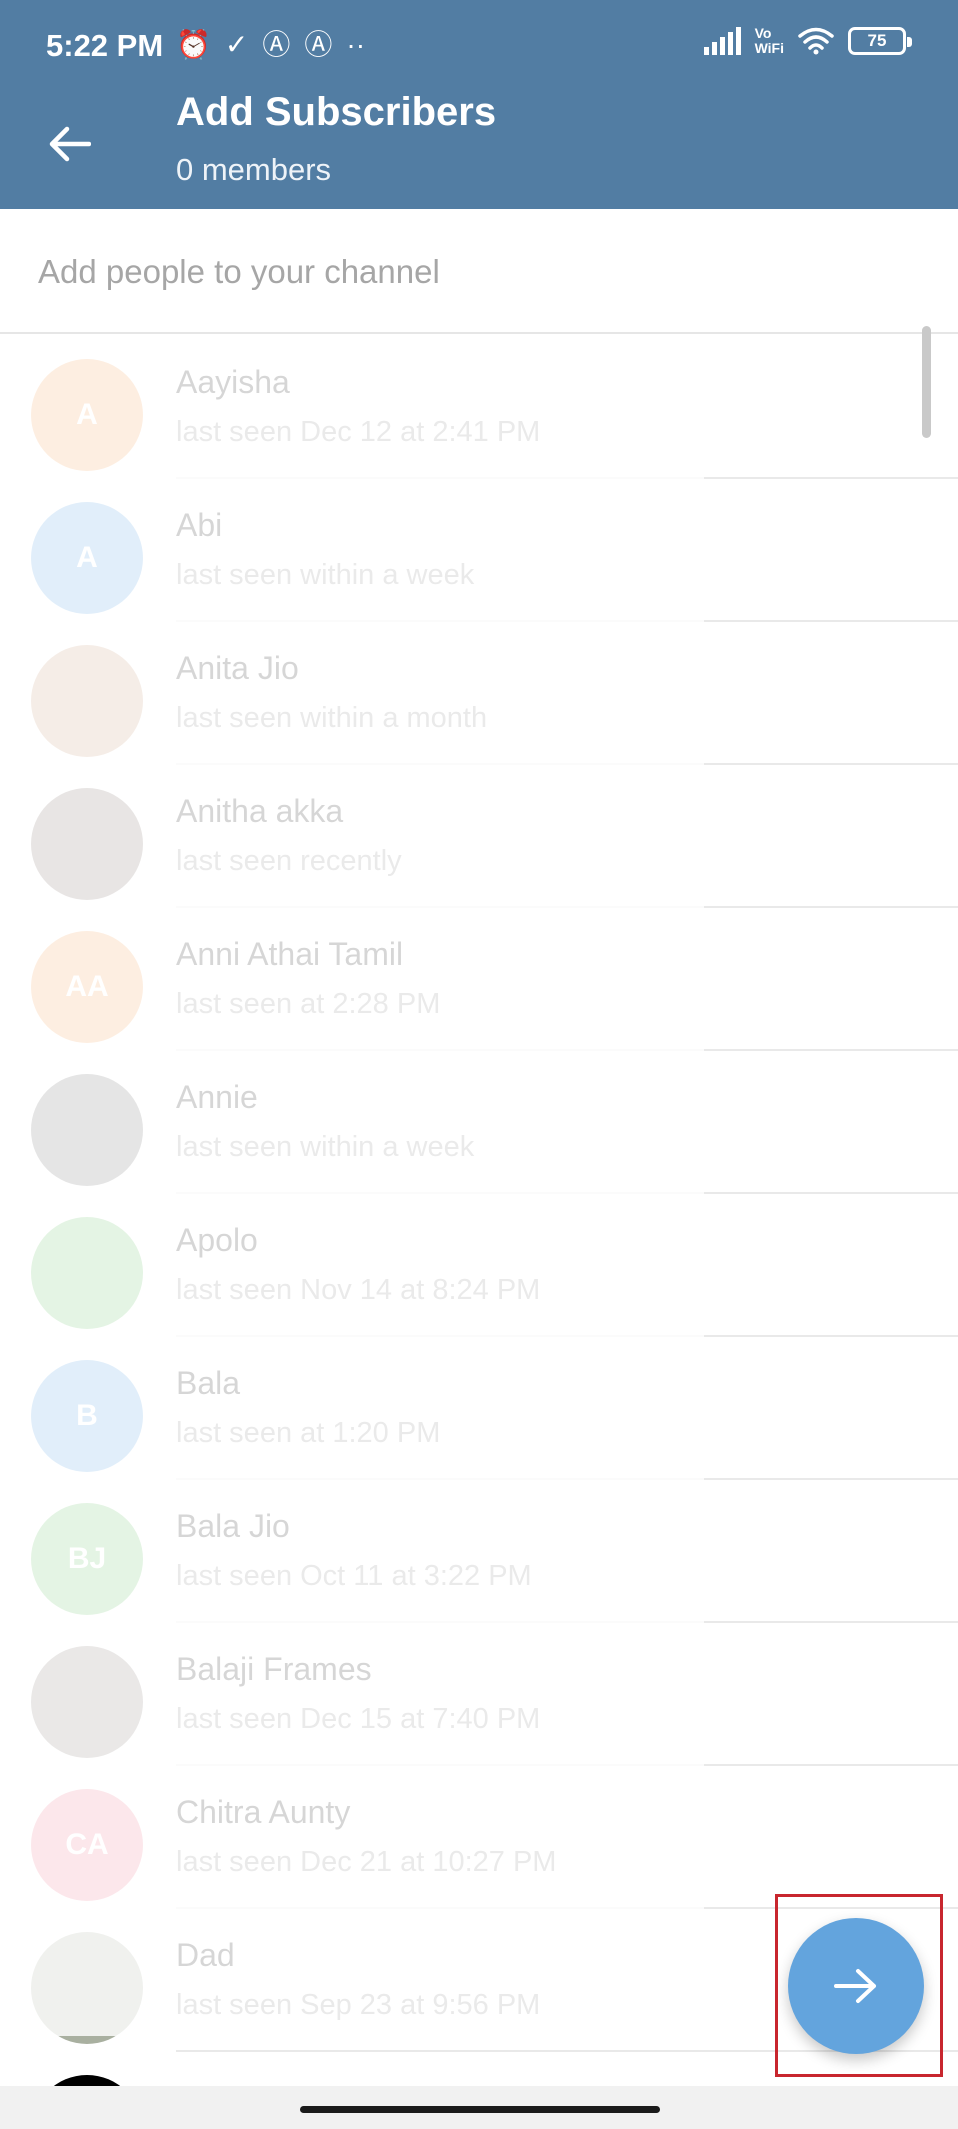  What do you see at coordinates (237, 668) in the screenshot?
I see `contact-name: Anita Jio` at bounding box center [237, 668].